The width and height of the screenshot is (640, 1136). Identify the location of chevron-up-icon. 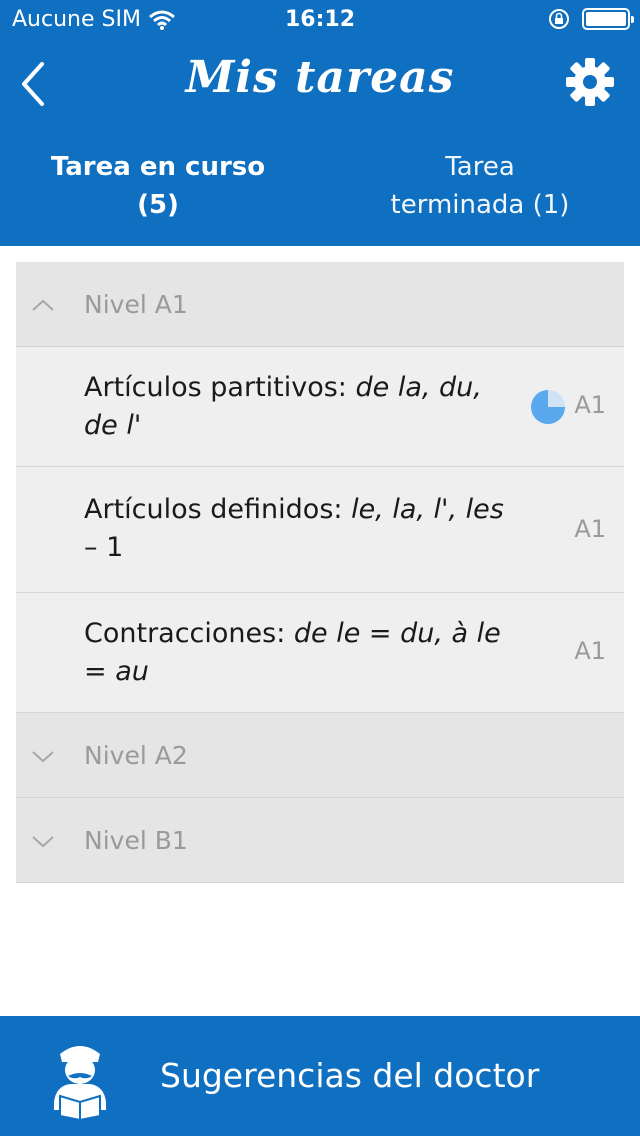
(43, 305).